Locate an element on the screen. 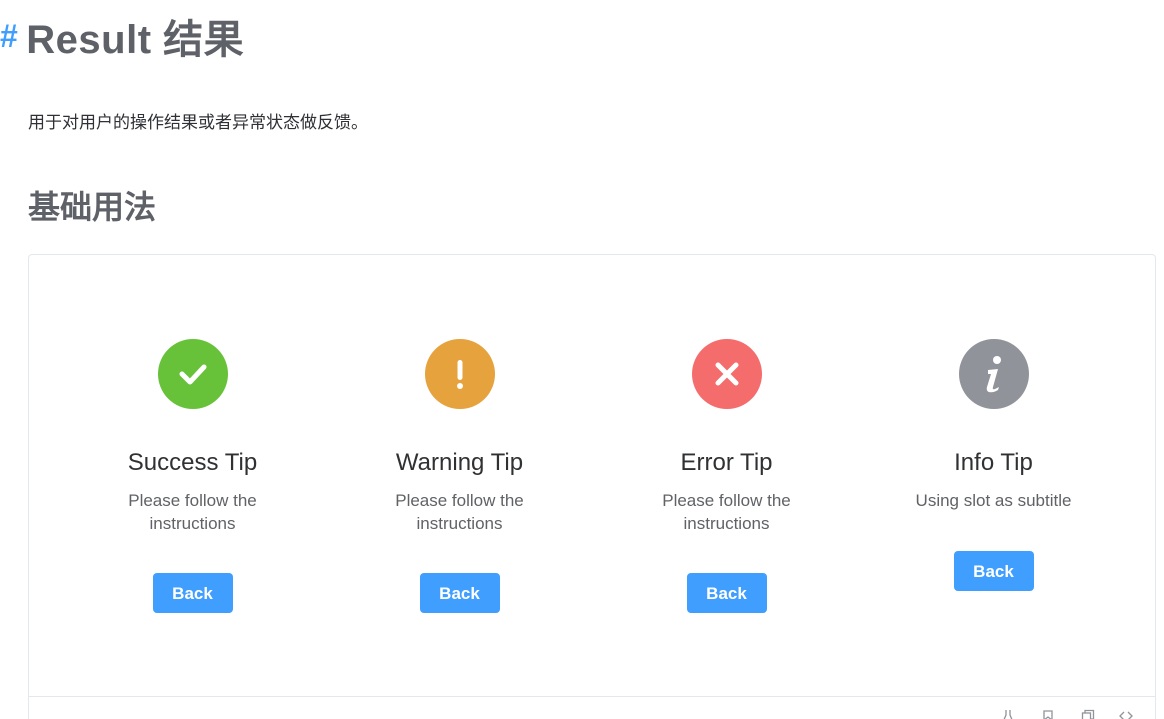 The height and width of the screenshot is (719, 1164). exclamation-icon is located at coordinates (459, 374).